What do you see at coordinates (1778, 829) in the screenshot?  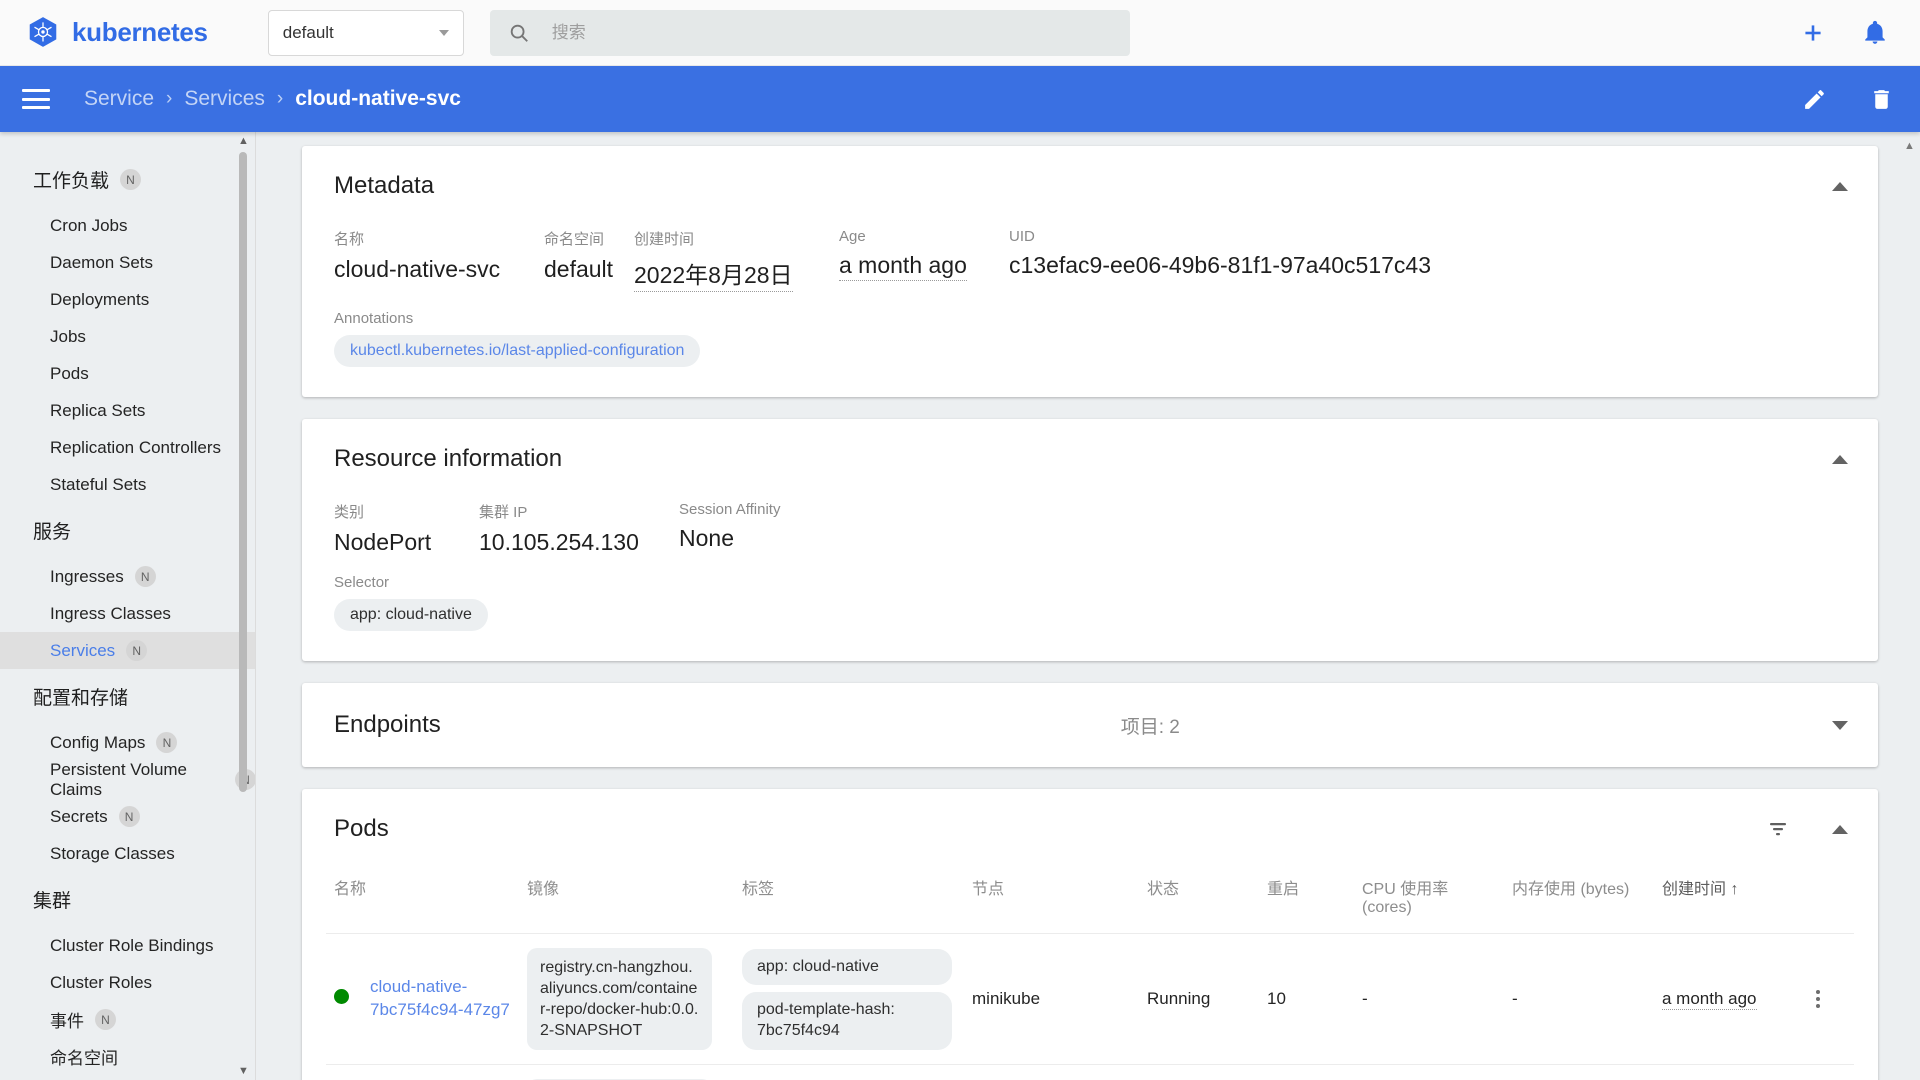 I see `filter-icon` at bounding box center [1778, 829].